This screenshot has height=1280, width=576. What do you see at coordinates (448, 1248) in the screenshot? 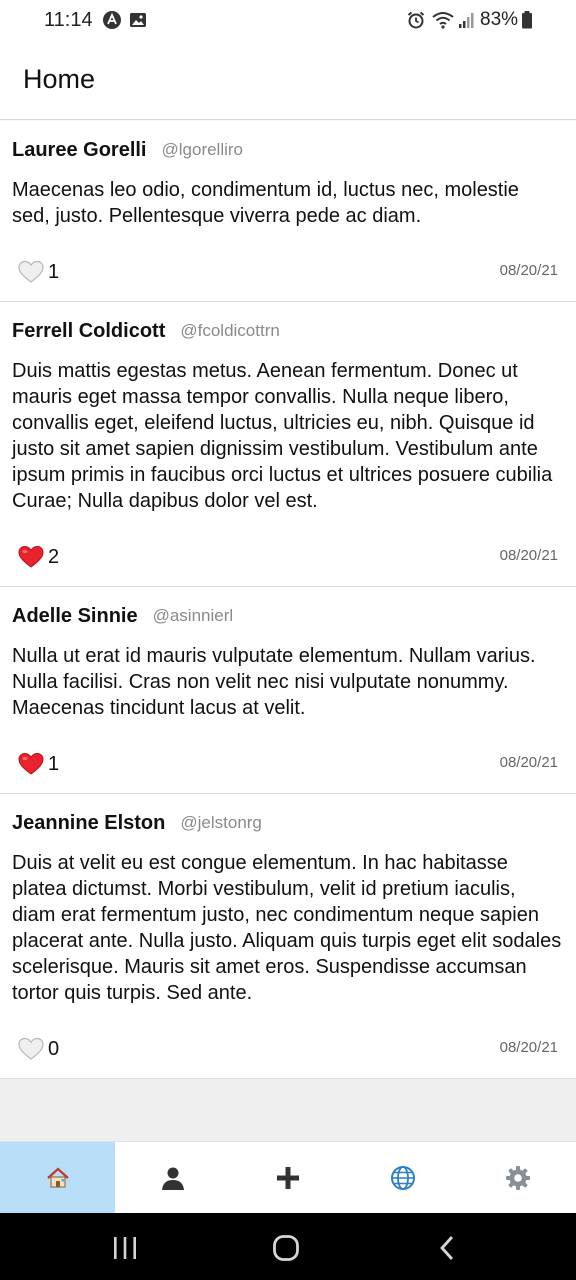
I see `back-icon` at bounding box center [448, 1248].